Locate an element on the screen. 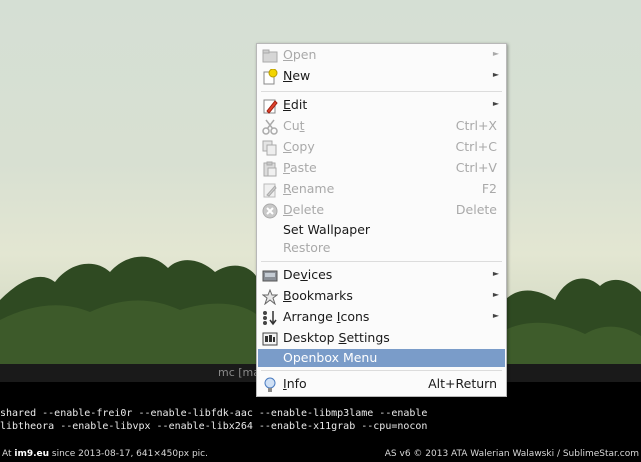 This screenshot has height=462, width=641. folder-open-icon is located at coordinates (270, 56).